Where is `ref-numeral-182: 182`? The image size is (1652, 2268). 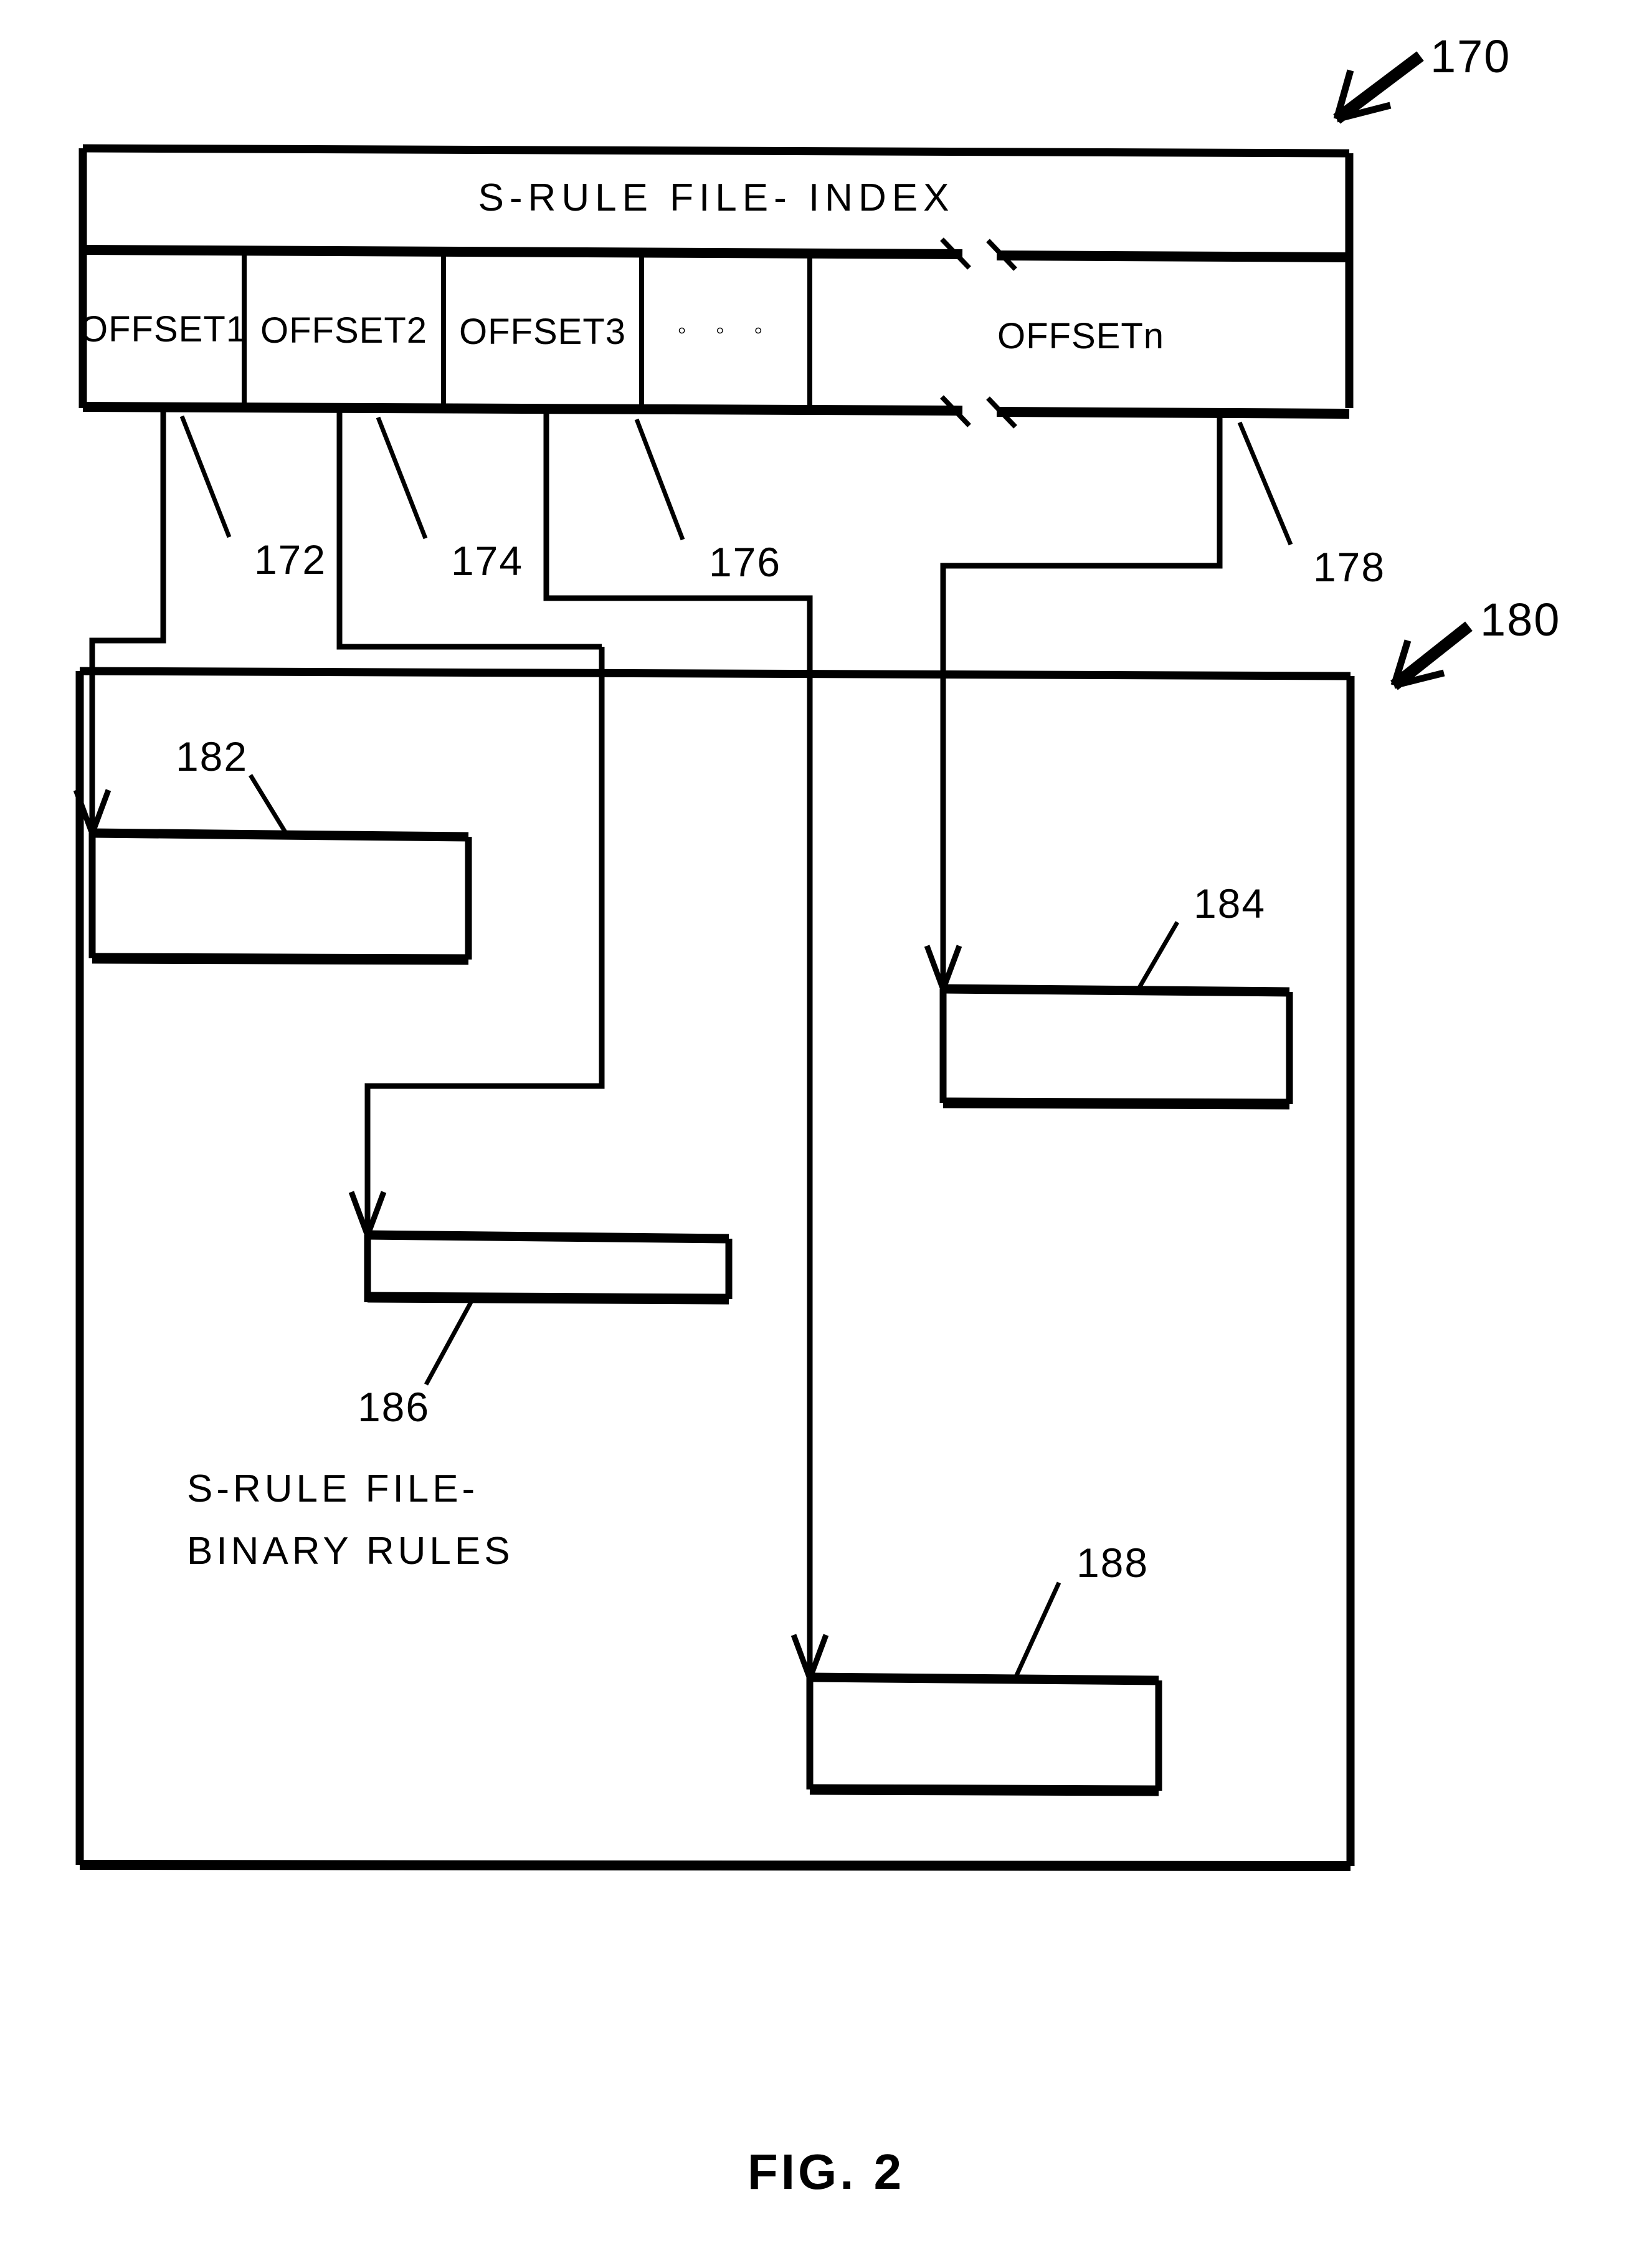 ref-numeral-182: 182 is located at coordinates (212, 756).